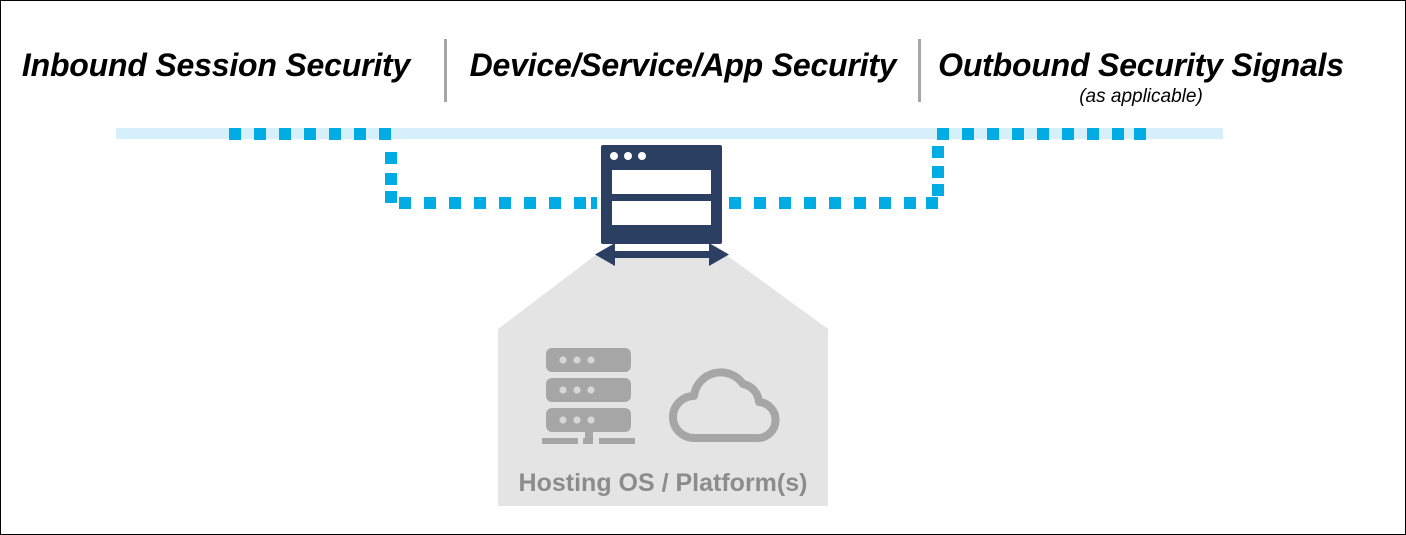  What do you see at coordinates (588, 396) in the screenshot?
I see `server-stack-icon` at bounding box center [588, 396].